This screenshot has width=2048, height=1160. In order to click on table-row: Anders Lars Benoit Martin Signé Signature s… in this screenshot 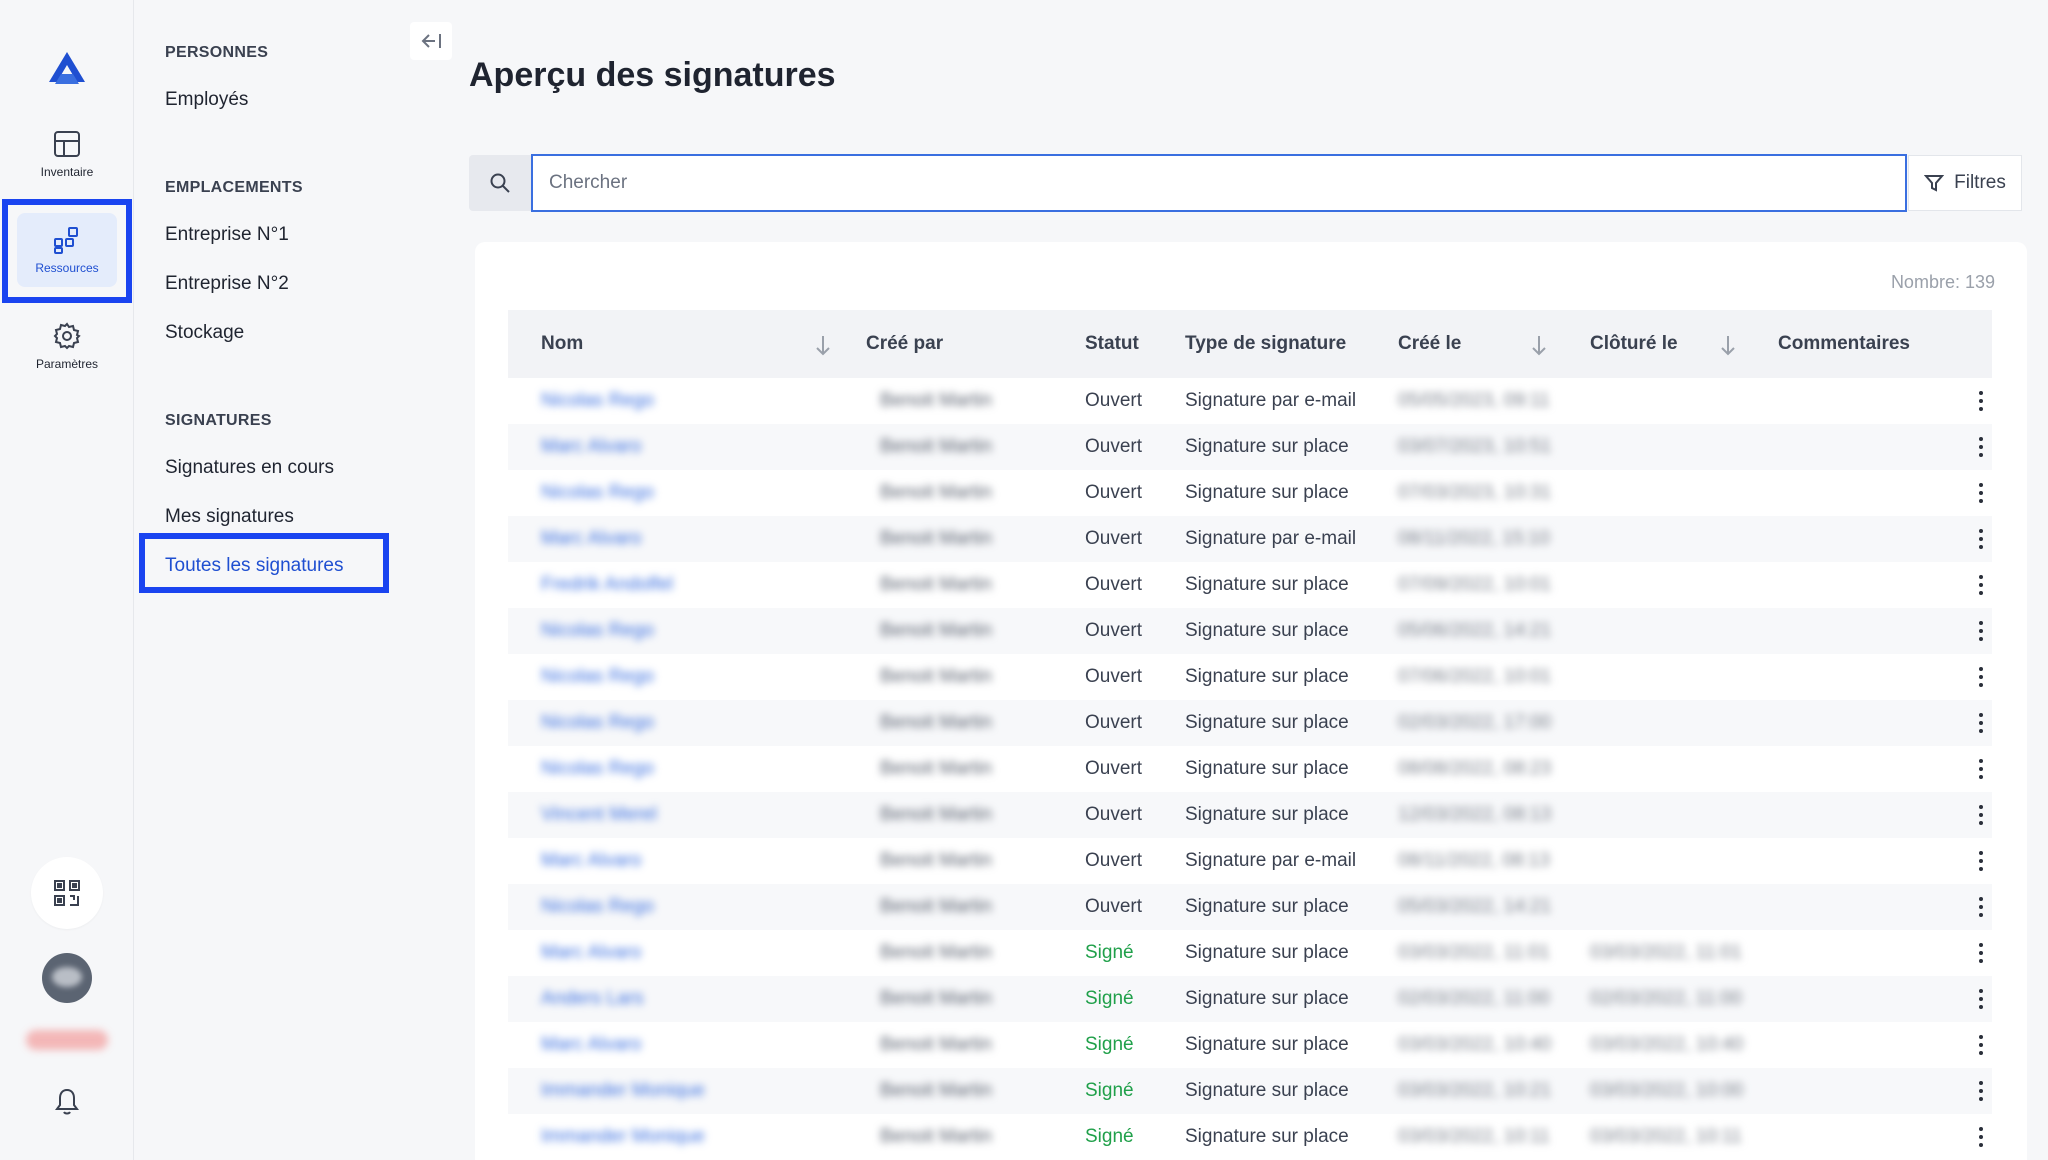, I will do `click(1250, 999)`.